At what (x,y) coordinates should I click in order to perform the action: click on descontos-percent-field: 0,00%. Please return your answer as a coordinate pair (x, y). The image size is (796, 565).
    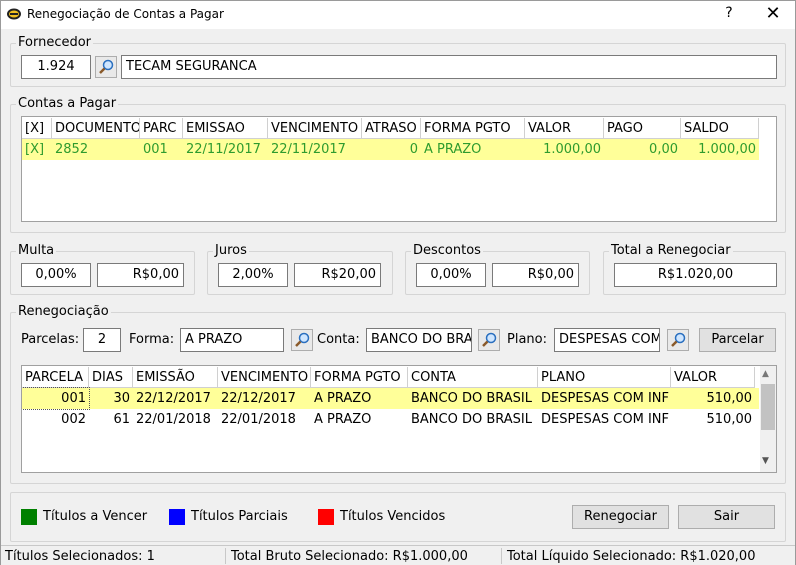
    Looking at the image, I should click on (451, 275).